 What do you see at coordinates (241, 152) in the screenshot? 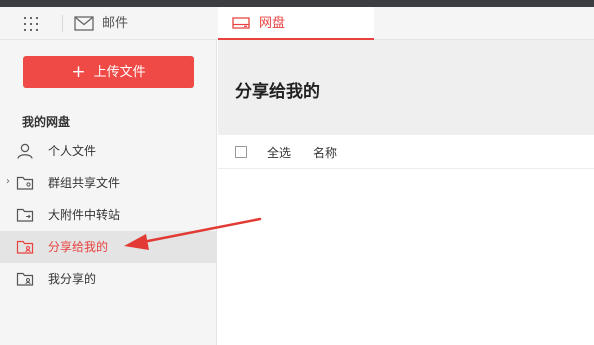
I see `select-all-checkbox` at bounding box center [241, 152].